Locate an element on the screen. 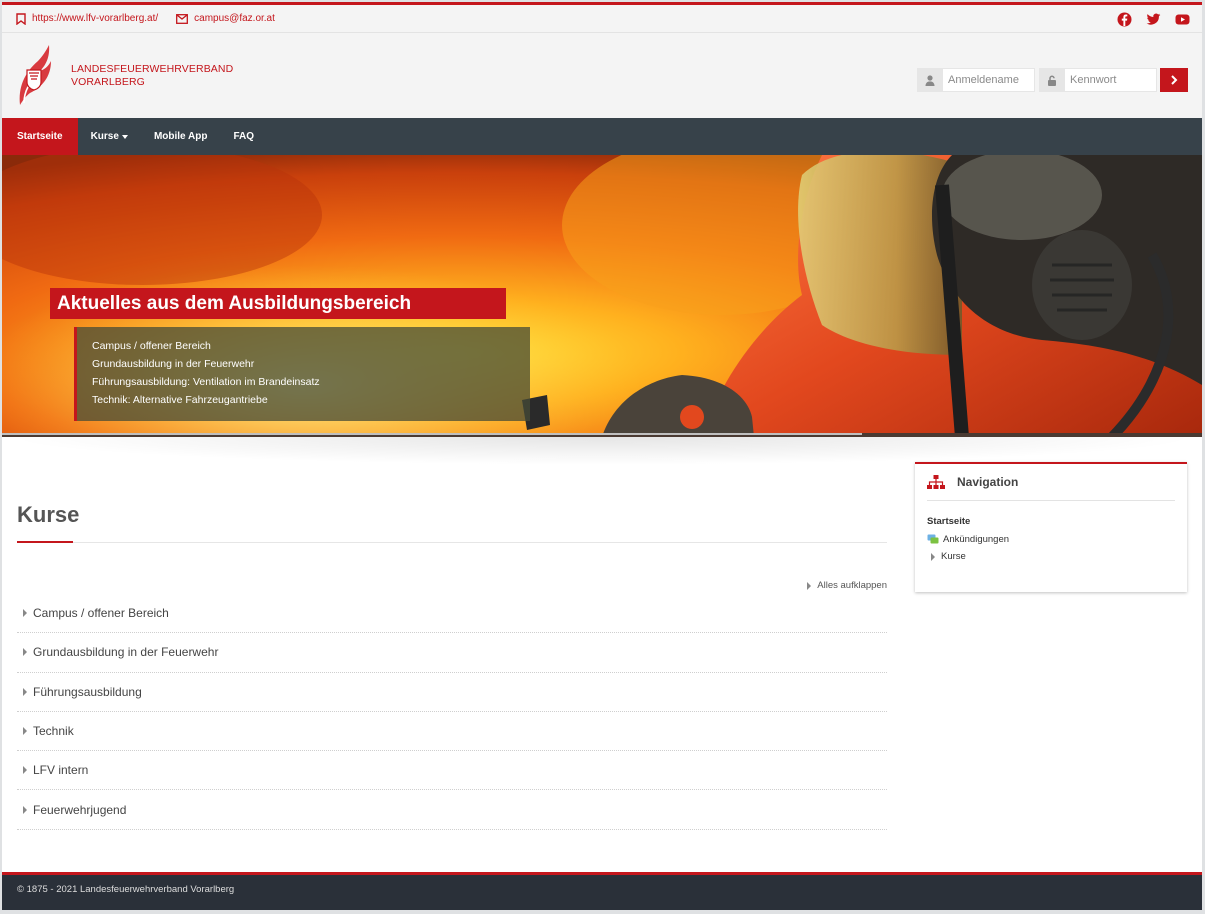 Image resolution: width=1205 pixels, height=914 pixels. category-label: Campus / offener Bereich is located at coordinates (101, 613).